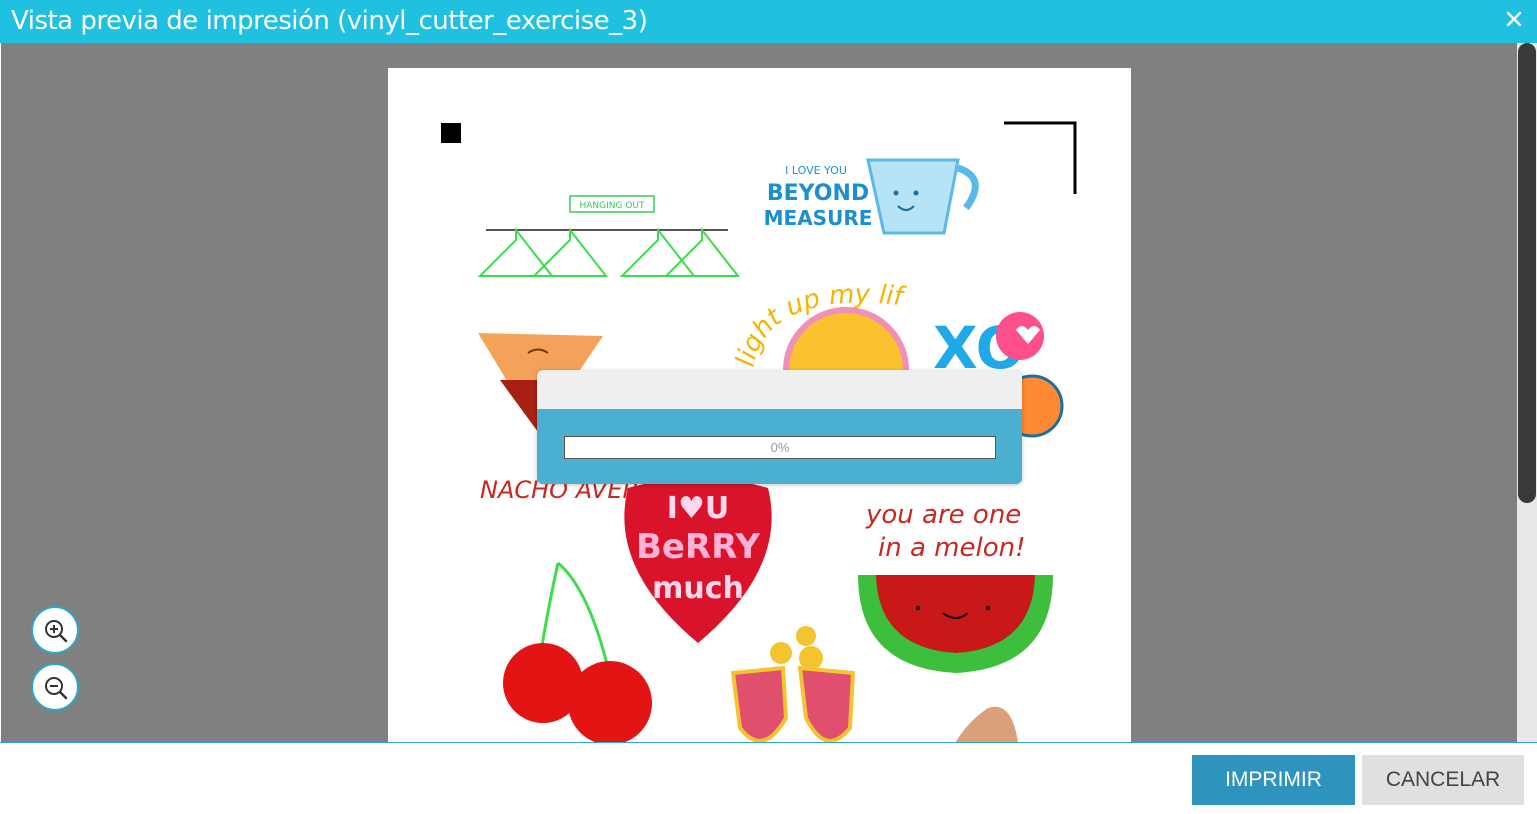  I want to click on zoom-out-icon, so click(56, 688).